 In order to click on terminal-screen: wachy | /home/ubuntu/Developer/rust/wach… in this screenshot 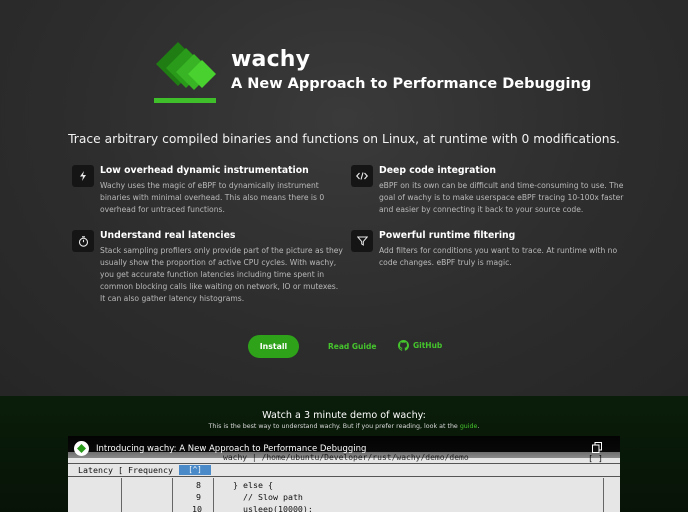, I will do `click(344, 482)`.